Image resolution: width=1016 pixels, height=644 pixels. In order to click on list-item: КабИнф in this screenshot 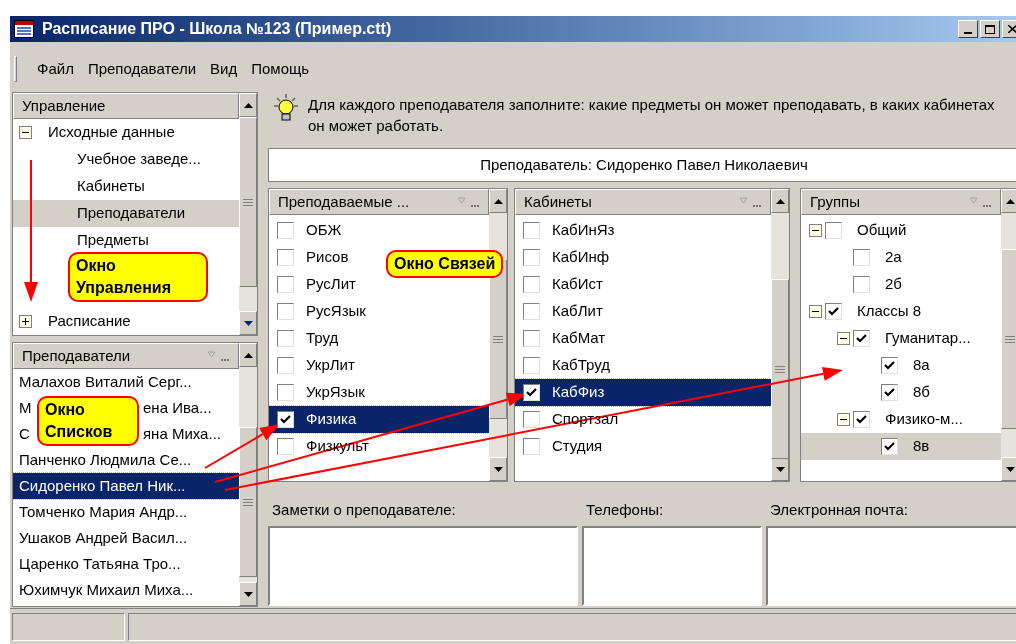, I will do `click(643, 257)`.